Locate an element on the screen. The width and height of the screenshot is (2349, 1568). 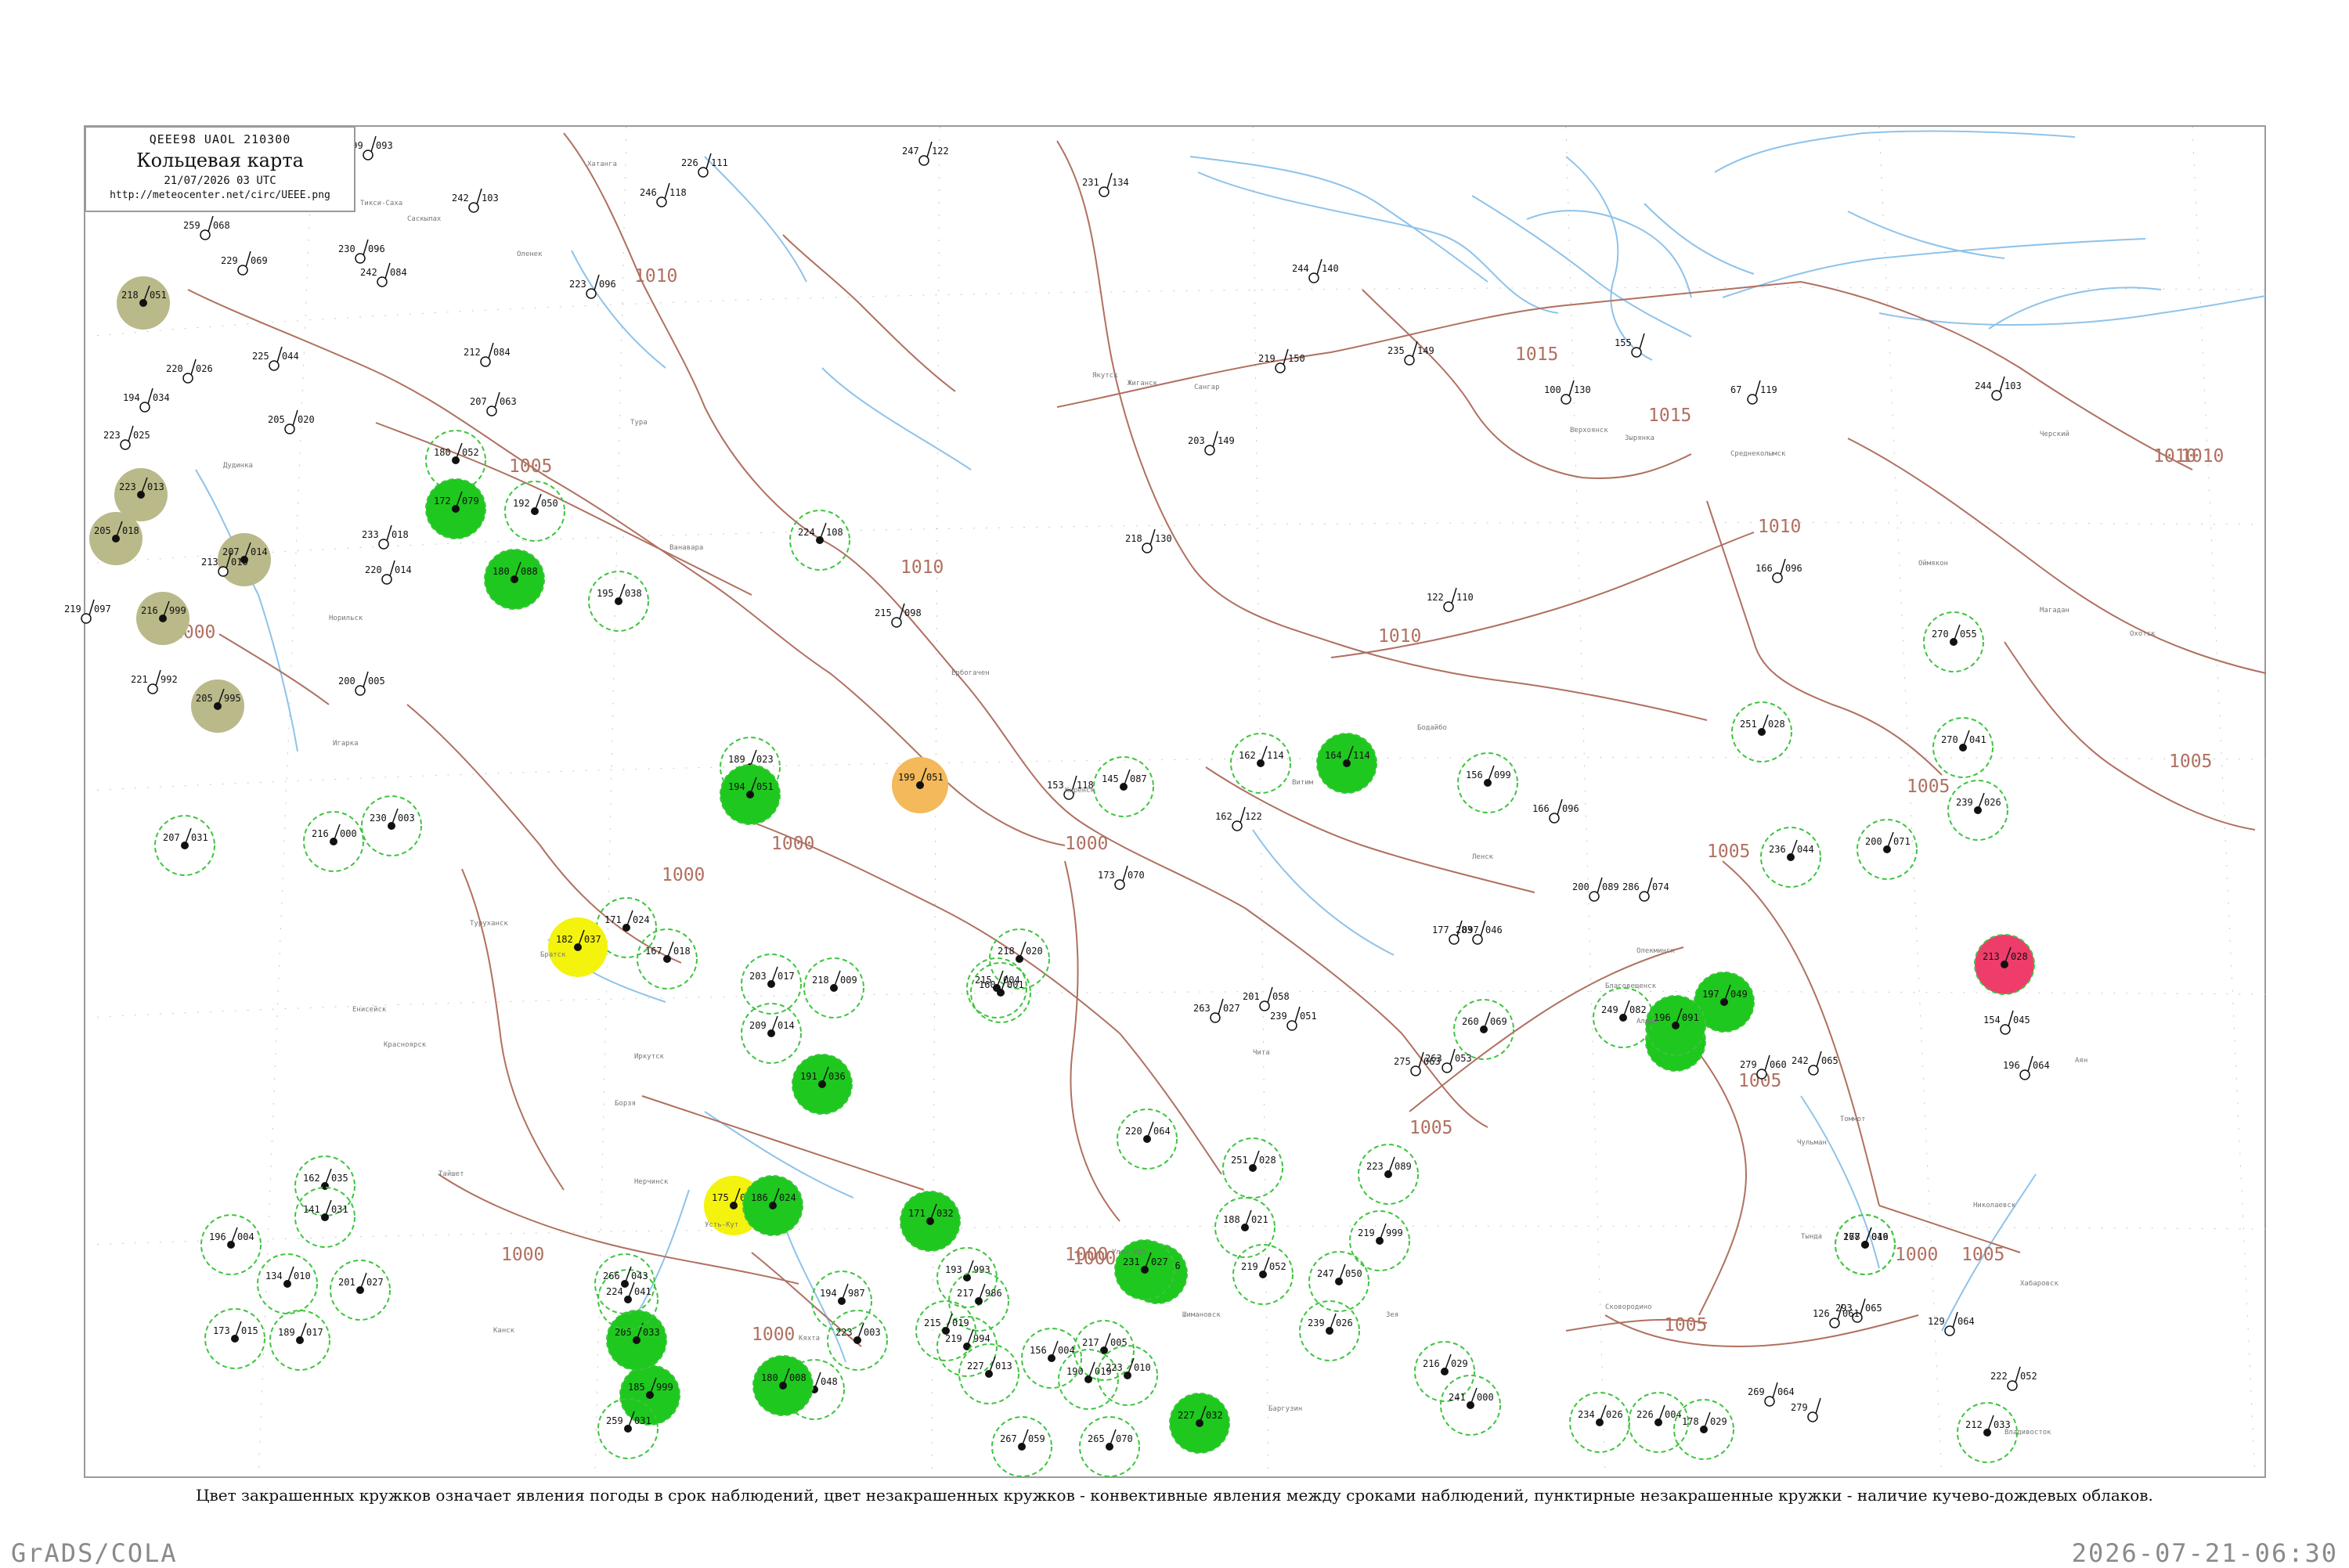
station-pressure: 223 is located at coordinates (1375, 1166).